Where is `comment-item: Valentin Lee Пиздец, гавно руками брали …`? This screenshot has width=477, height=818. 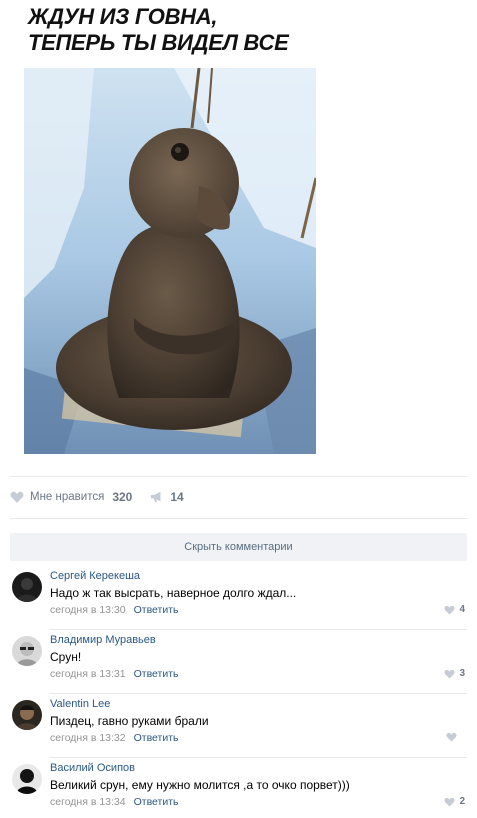 comment-item: Valentin Lee Пиздец, гавно руками брали … is located at coordinates (238, 726).